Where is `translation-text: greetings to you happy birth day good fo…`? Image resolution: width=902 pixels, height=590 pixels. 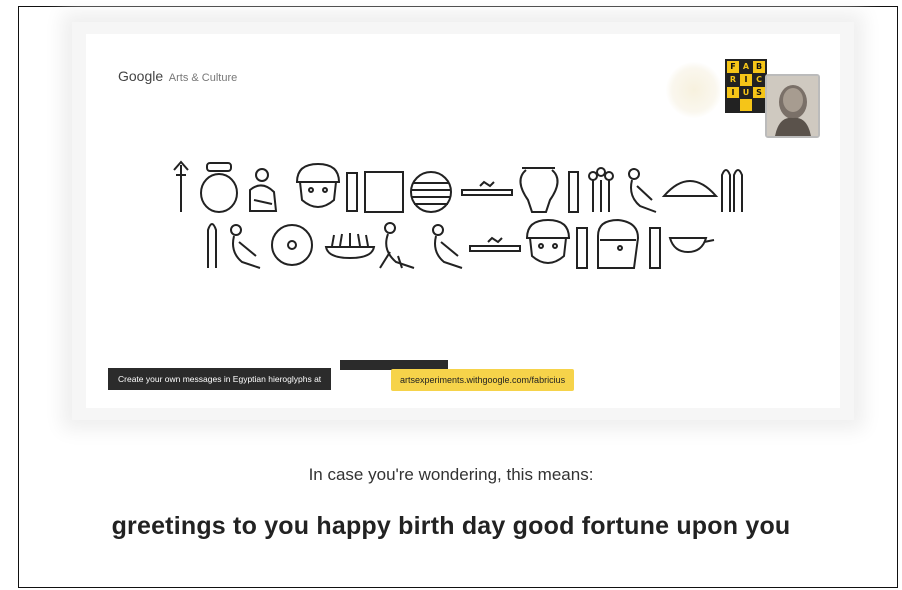
translation-text: greetings to you happy birth day good fo… is located at coordinates (451, 526).